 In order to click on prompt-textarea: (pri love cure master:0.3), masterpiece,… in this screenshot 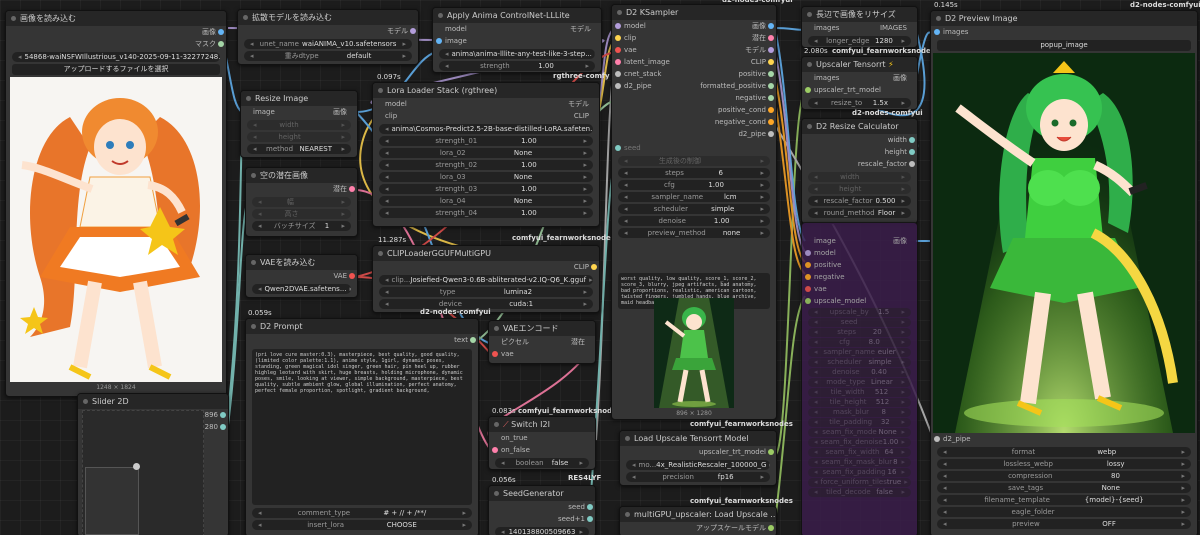, I will do `click(362, 427)`.